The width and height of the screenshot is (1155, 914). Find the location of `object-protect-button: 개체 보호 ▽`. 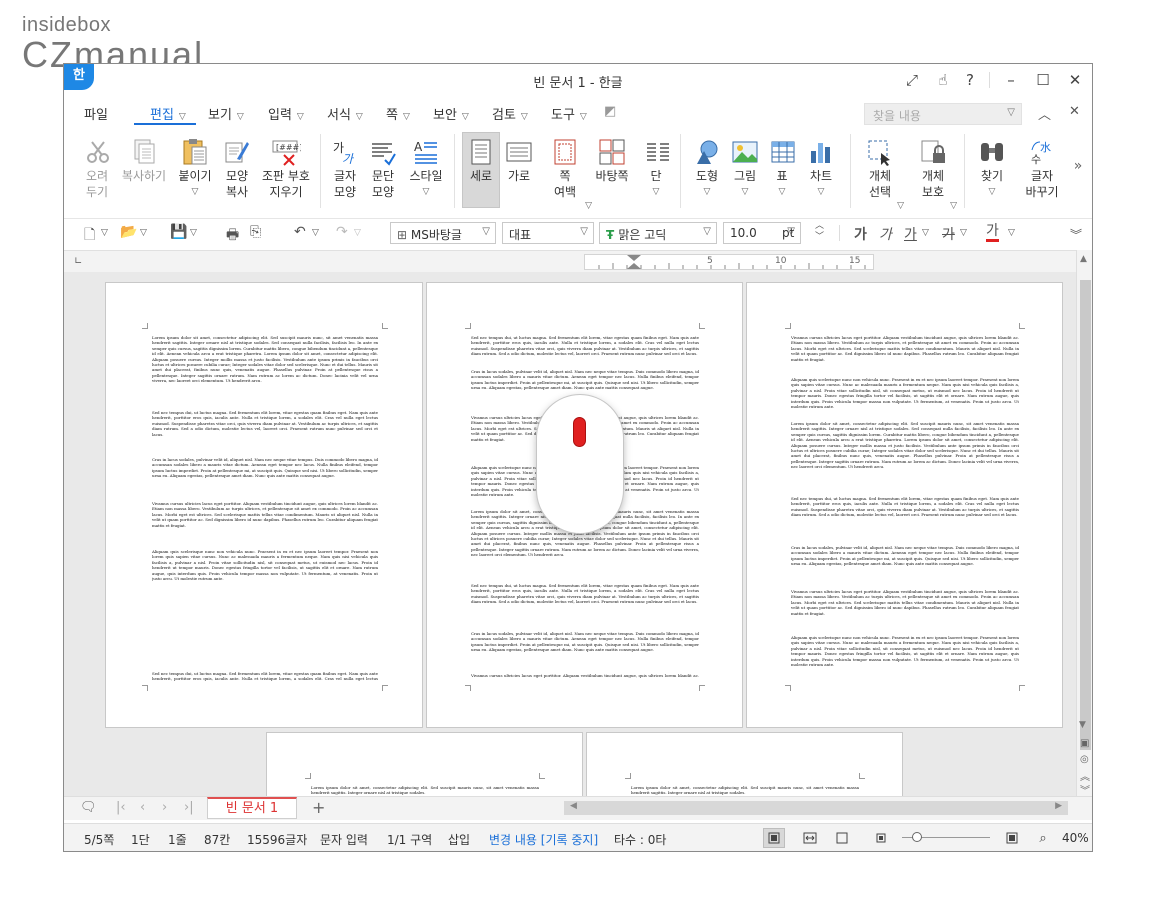

object-protect-button: 개체 보호 ▽ is located at coordinates (937, 173).